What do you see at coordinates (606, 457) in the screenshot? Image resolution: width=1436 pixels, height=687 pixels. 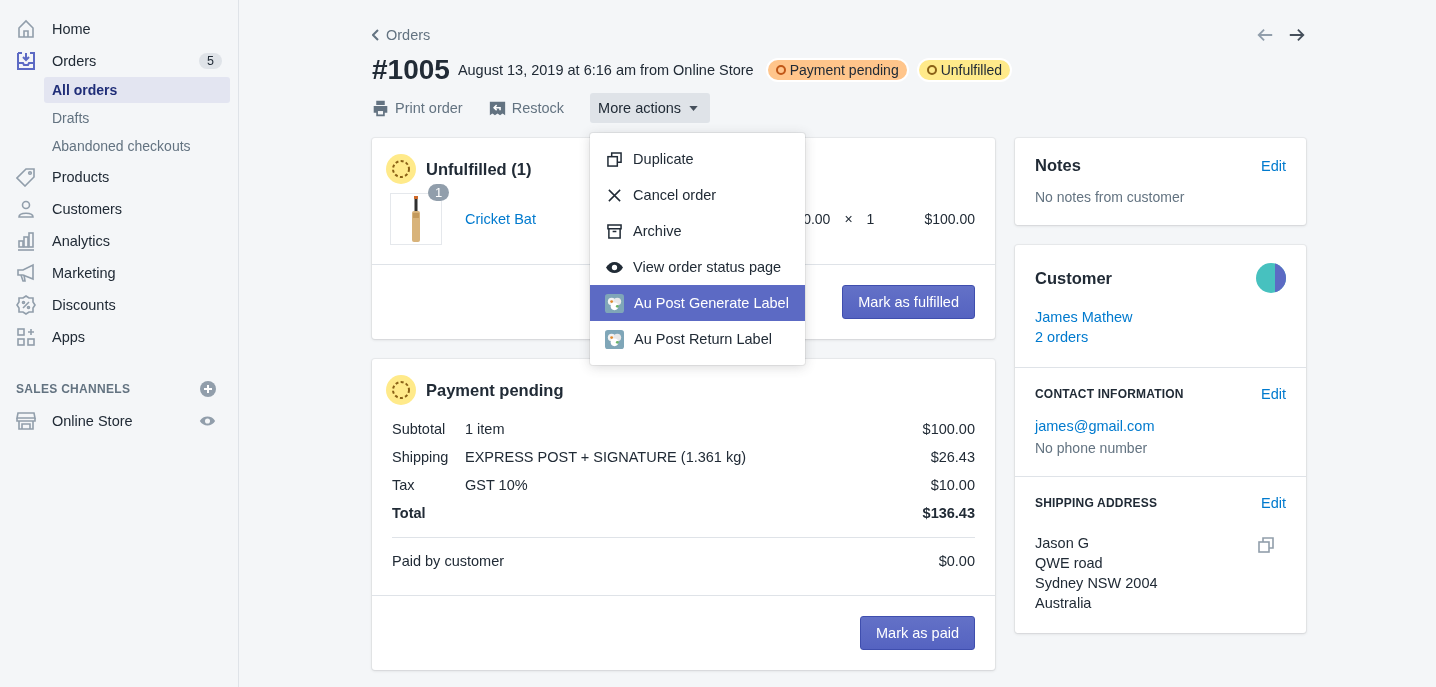 I see `payment-detail: EXPRESS POST + SIGNATURE (1.361 kg)` at bounding box center [606, 457].